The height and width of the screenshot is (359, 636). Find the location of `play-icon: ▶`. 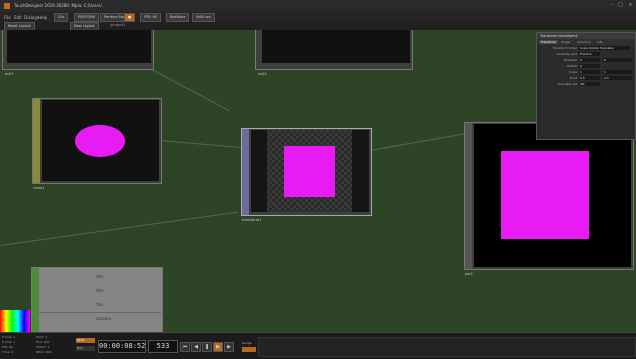

play-icon: ▶ is located at coordinates (218, 347).